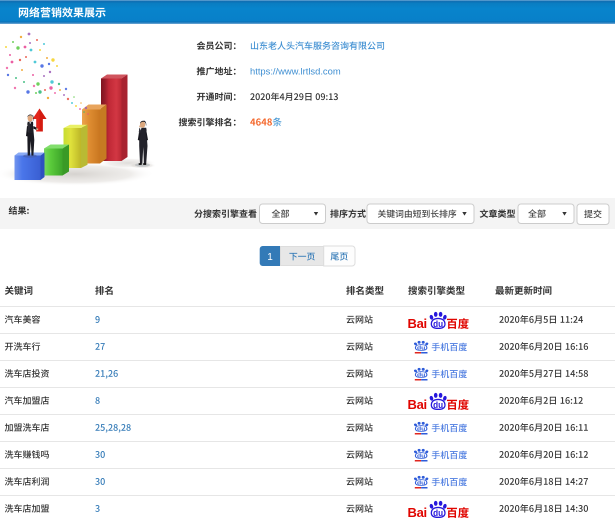  What do you see at coordinates (295, 71) in the screenshot?
I see `svg-text: https://www.lrtlsd.com` at bounding box center [295, 71].